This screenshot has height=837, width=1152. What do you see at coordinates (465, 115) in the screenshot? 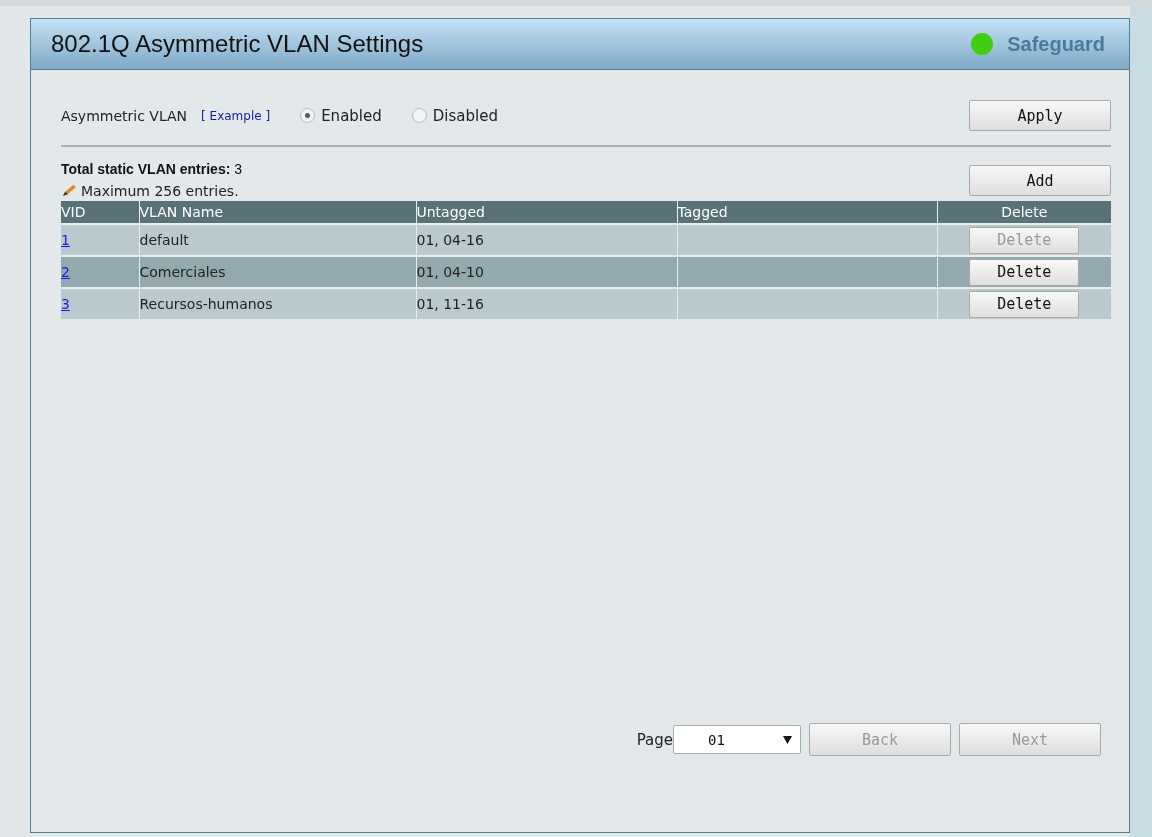
I see `radio-label: Disabled` at bounding box center [465, 115].